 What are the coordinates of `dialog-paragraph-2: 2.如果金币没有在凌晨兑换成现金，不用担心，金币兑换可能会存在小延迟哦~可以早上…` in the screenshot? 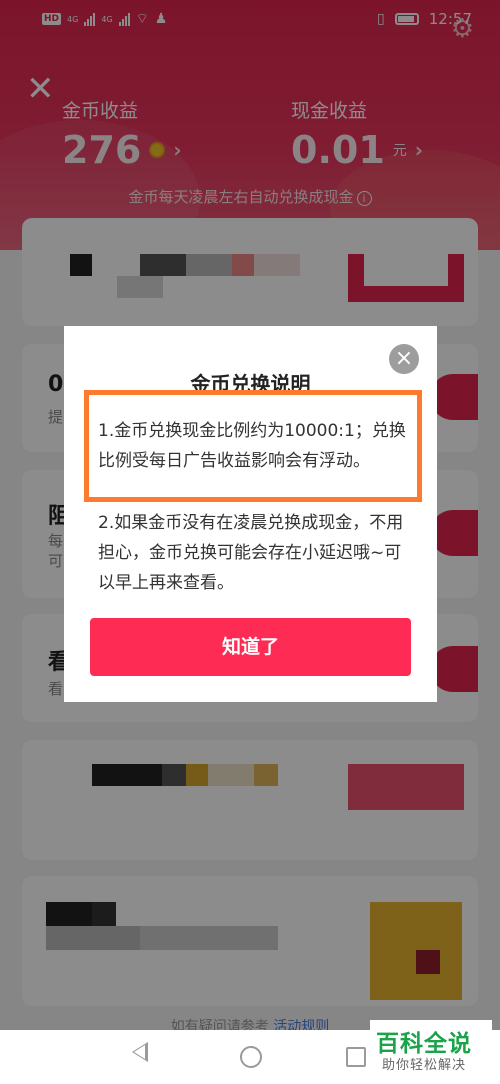 It's located at (251, 553).